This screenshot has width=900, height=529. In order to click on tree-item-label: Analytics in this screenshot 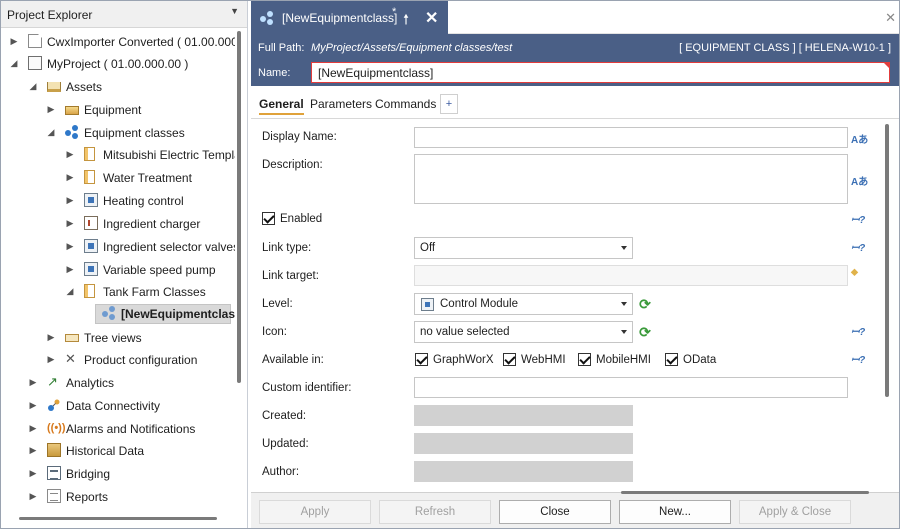, I will do `click(90, 383)`.